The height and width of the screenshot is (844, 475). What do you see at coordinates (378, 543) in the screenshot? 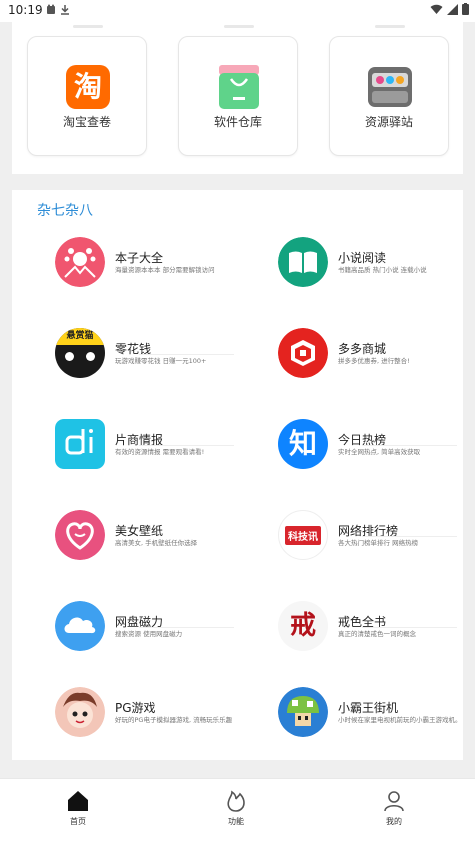
I see `item-desc: 各大热门榜单排行 网络热榜` at bounding box center [378, 543].